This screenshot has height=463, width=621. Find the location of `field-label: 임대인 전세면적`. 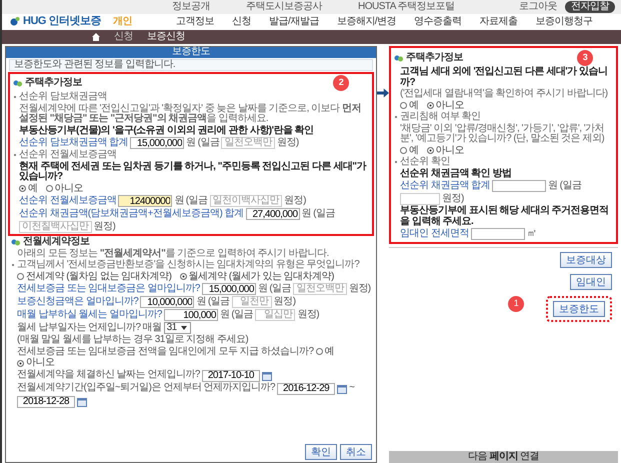

field-label: 임대인 전세면적 is located at coordinates (434, 234).